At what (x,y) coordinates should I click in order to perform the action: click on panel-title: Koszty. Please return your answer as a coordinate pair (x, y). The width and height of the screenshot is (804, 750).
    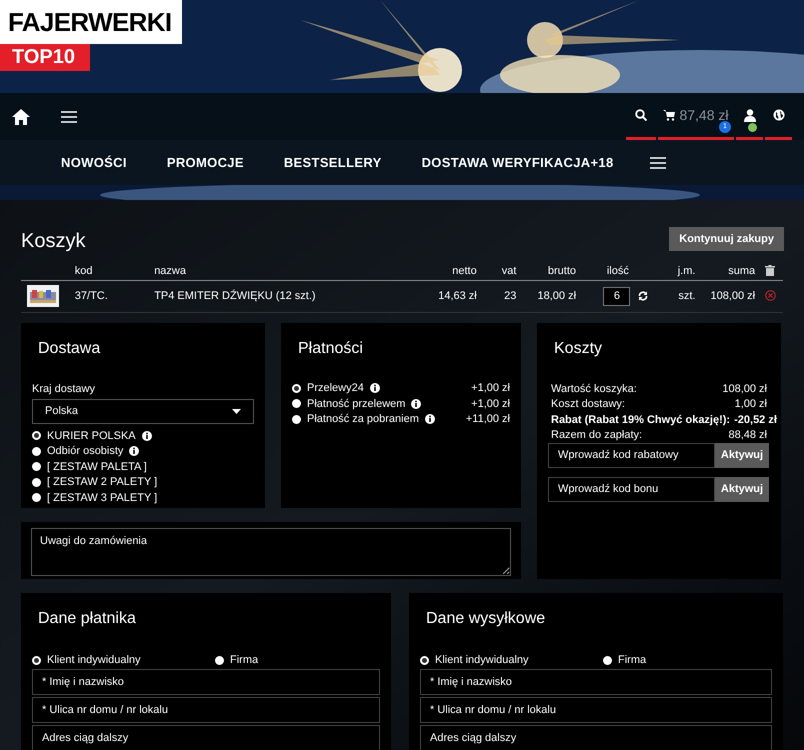
    Looking at the image, I should click on (578, 348).